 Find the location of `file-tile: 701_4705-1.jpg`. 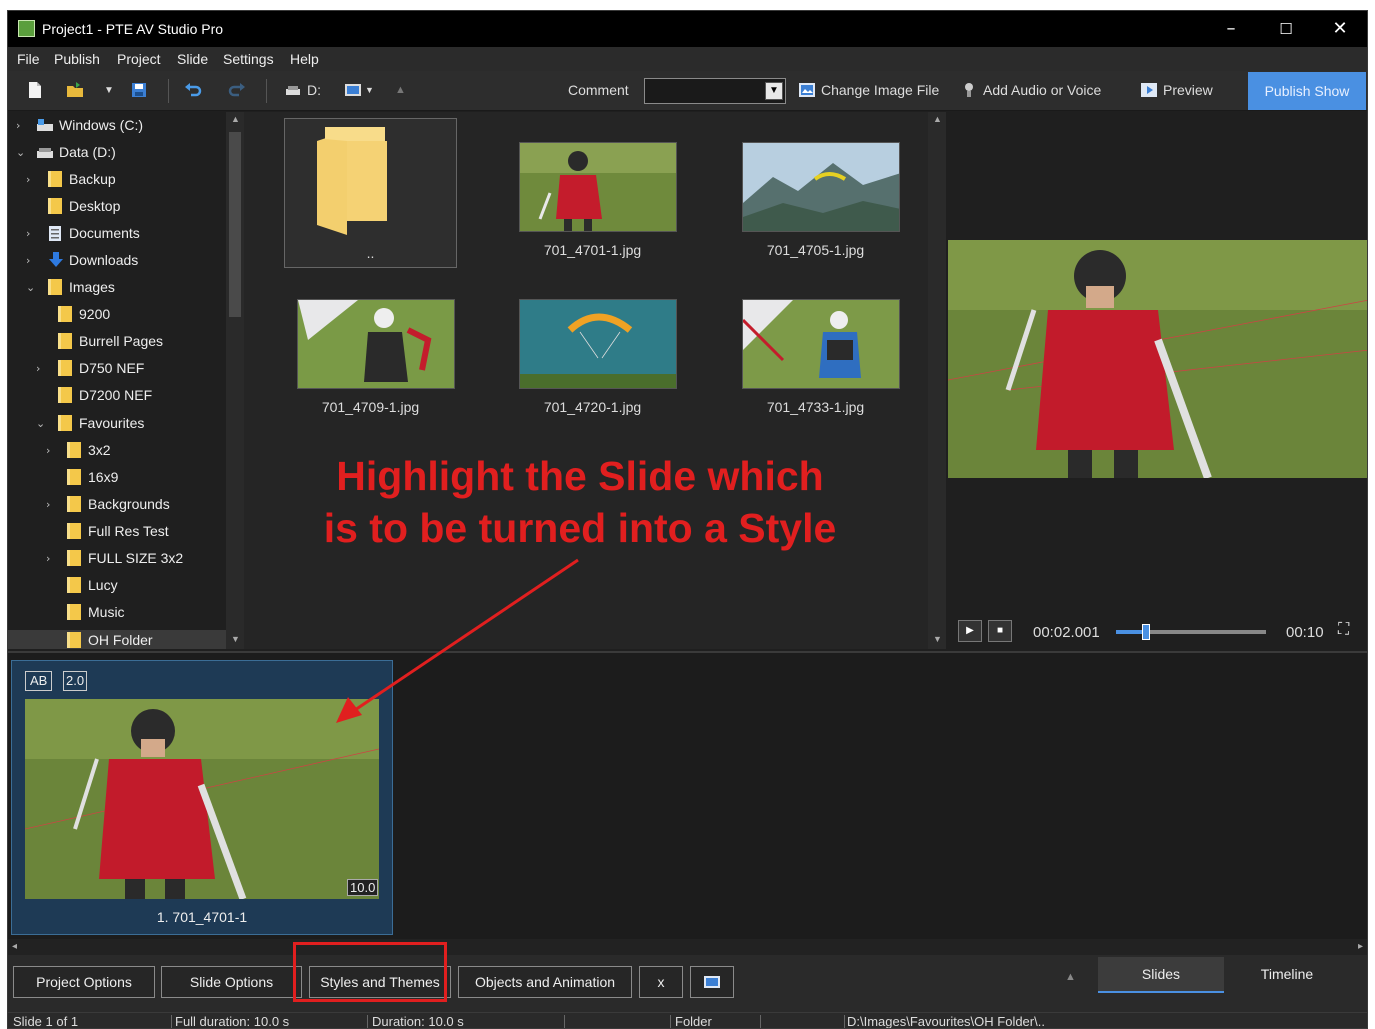

file-tile: 701_4705-1.jpg is located at coordinates (815, 193).